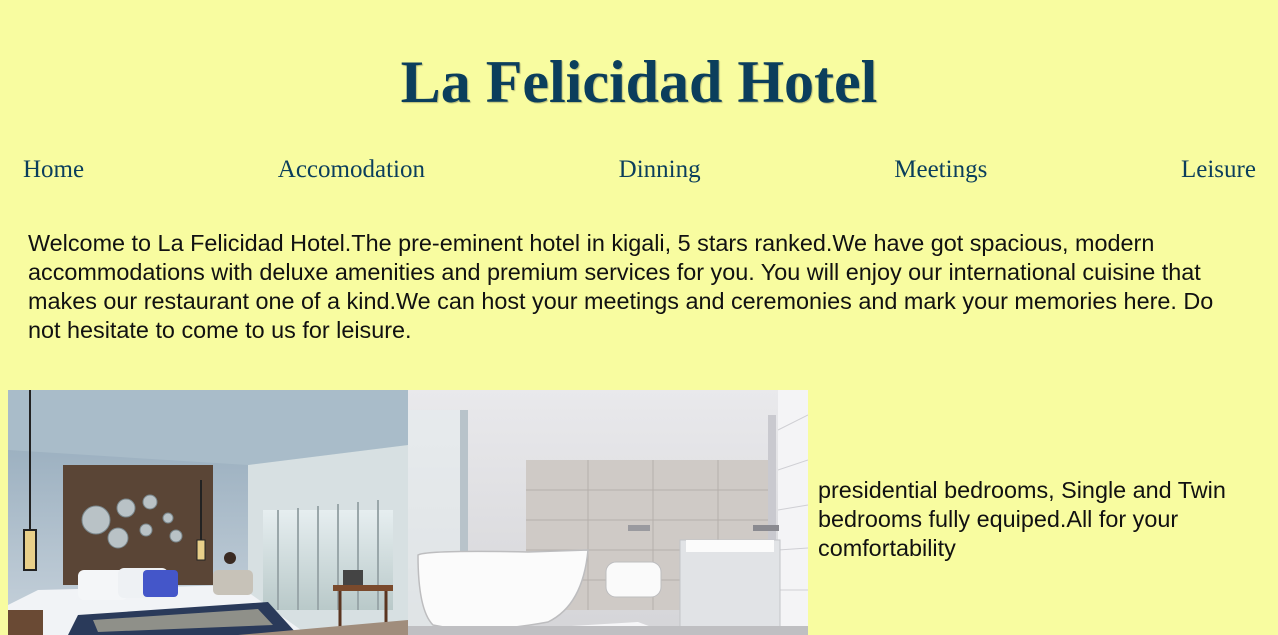 This screenshot has width=1278, height=635. What do you see at coordinates (940, 170) in the screenshot?
I see `nav-link-meetings: Meetings` at bounding box center [940, 170].